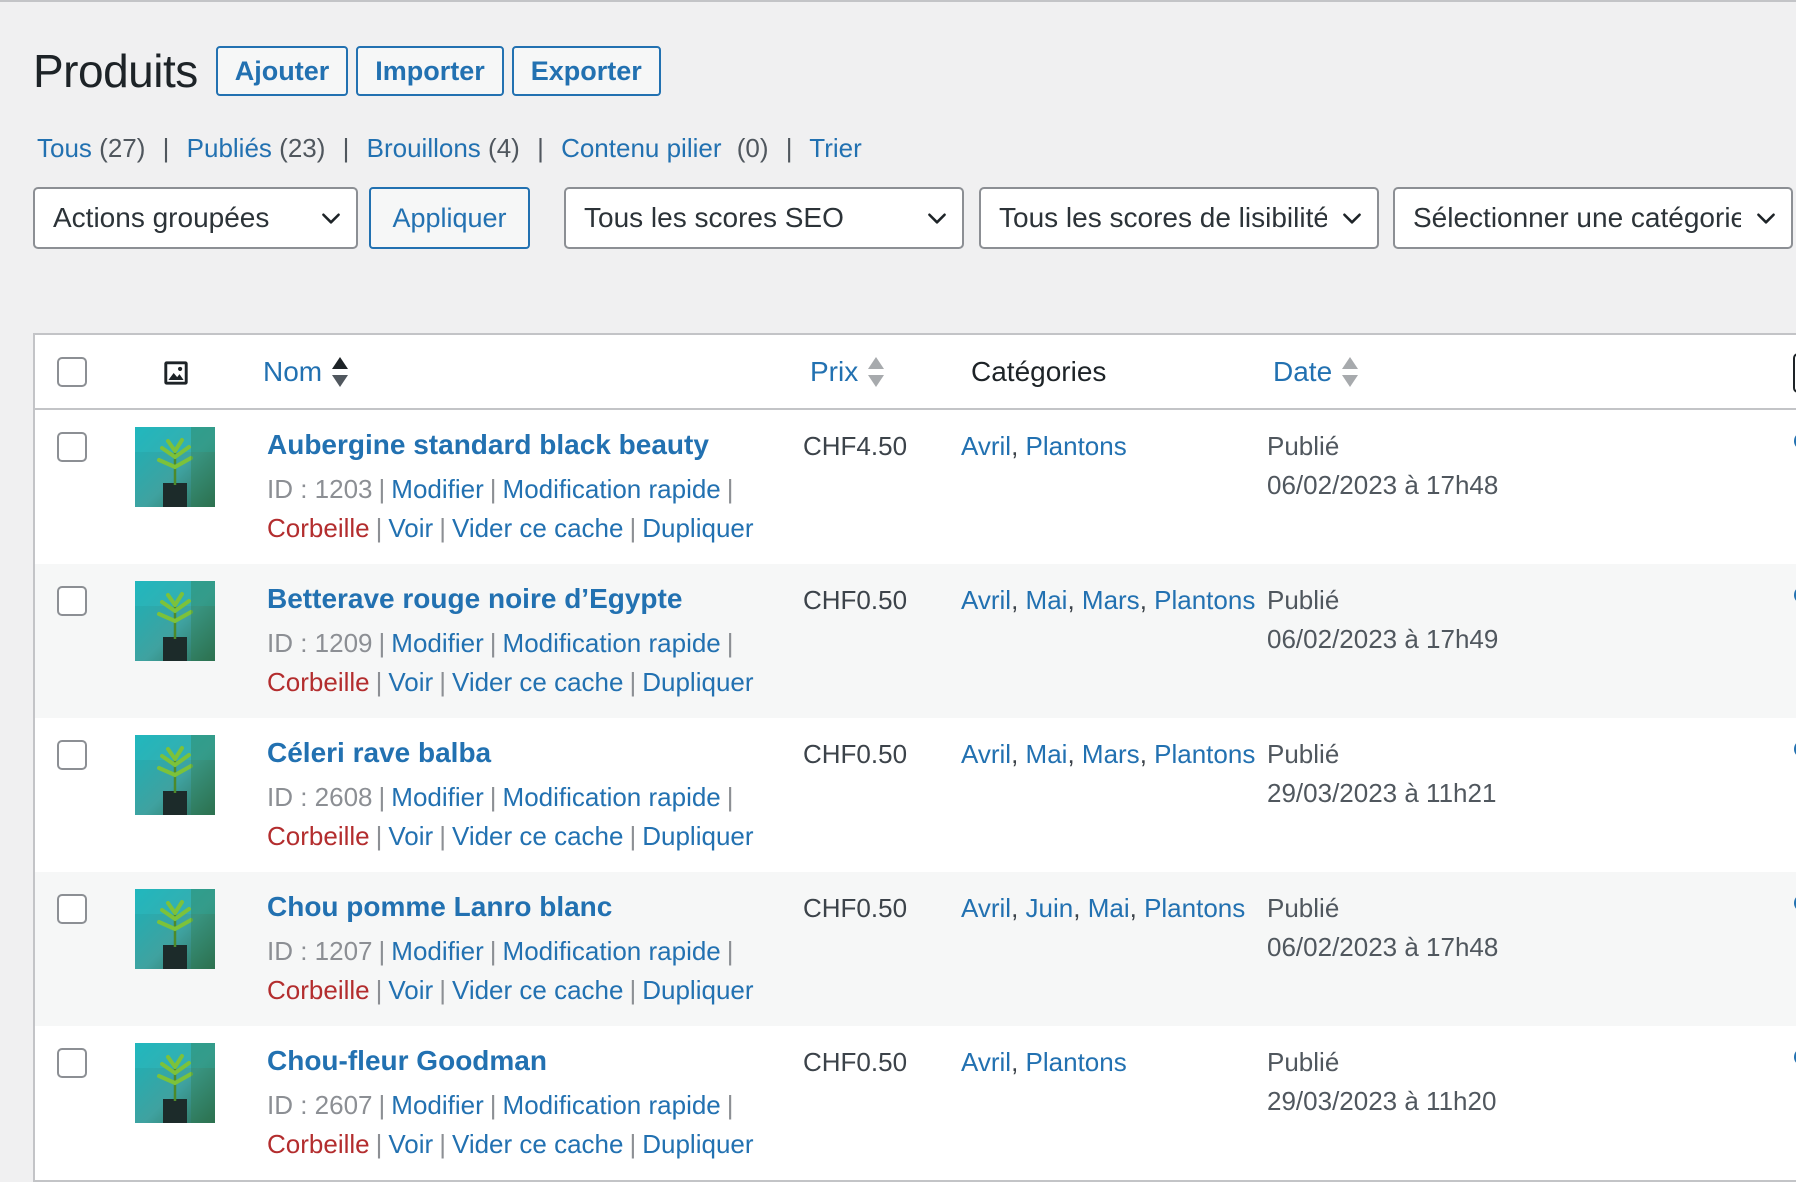  What do you see at coordinates (586, 71) in the screenshot?
I see `export-button: Exporter` at bounding box center [586, 71].